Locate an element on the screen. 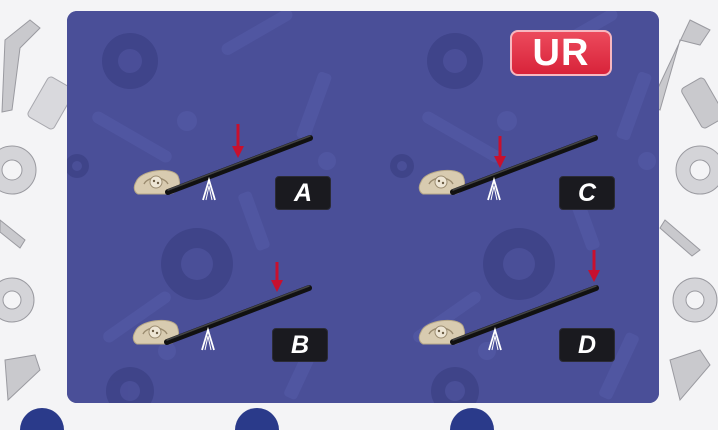 Image resolution: width=718 pixels, height=430 pixels. option-b-button: B is located at coordinates (300, 345).